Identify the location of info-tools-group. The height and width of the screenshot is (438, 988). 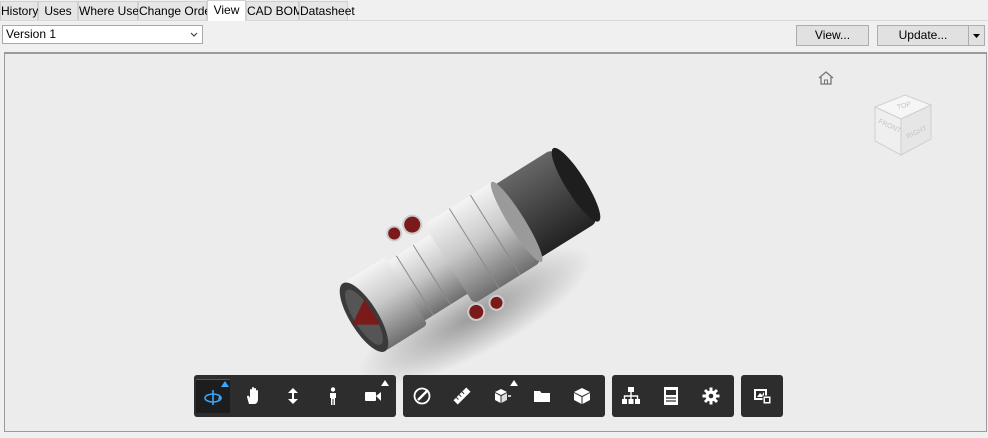
(673, 396).